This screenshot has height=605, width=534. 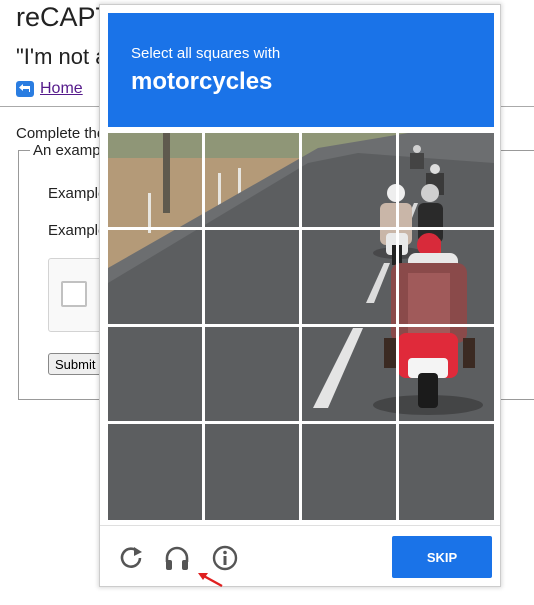 What do you see at coordinates (74, 294) in the screenshot?
I see `recaptcha-checkbox` at bounding box center [74, 294].